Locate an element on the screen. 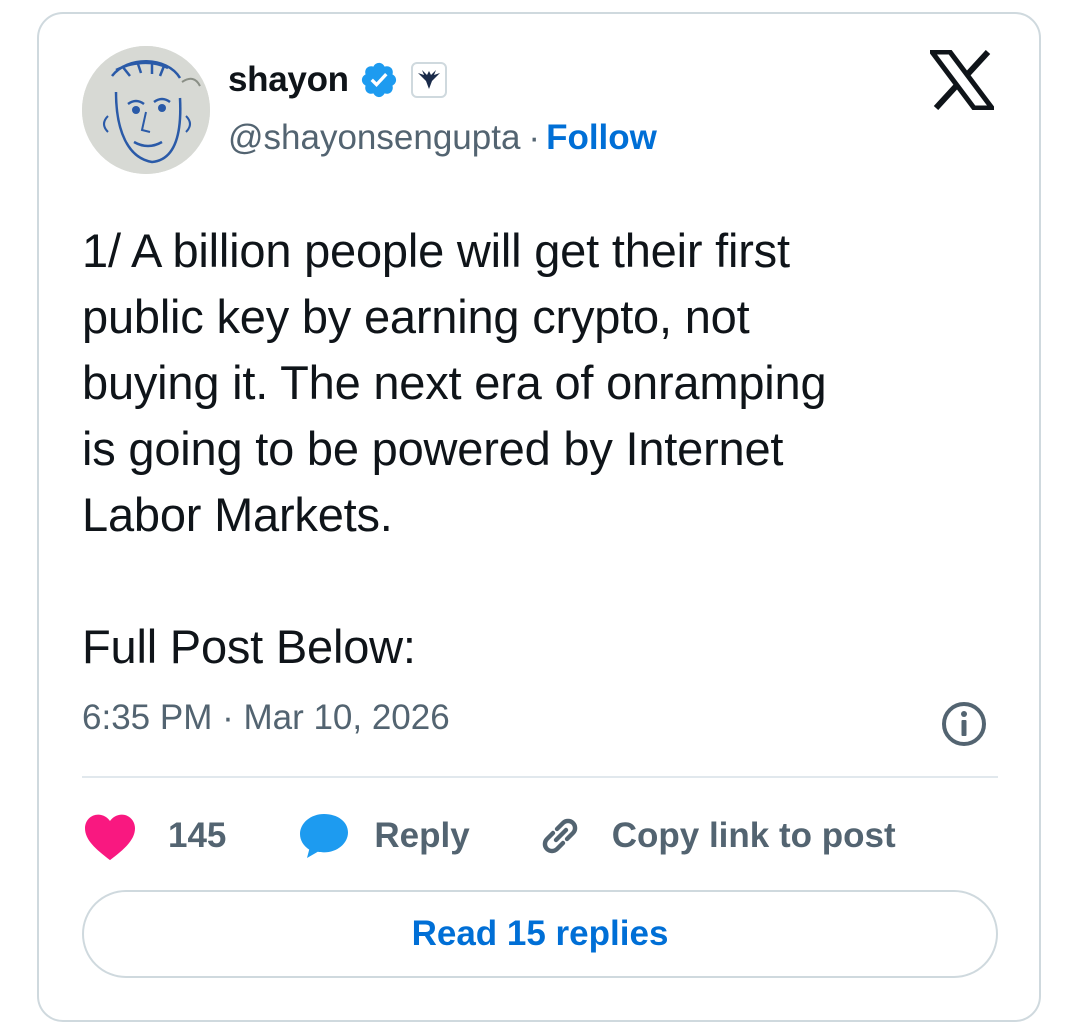 Image resolution: width=1080 pixels, height=1022 pixels. like-button: 145 is located at coordinates (154, 836).